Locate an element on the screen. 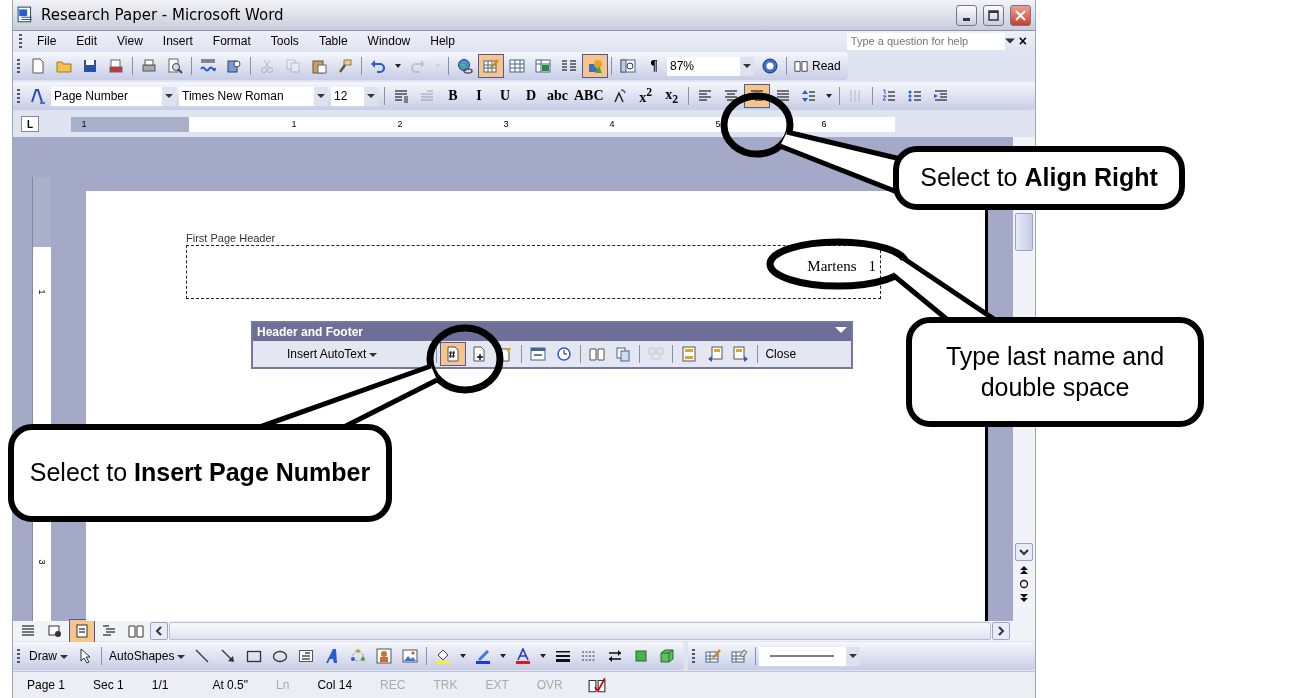  ruler-number: 5 is located at coordinates (718, 124).